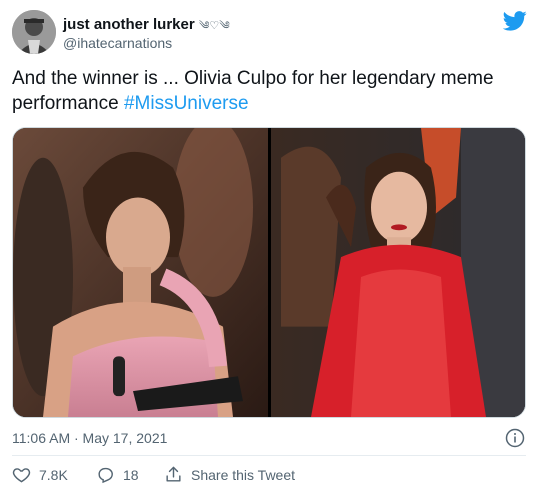 The width and height of the screenshot is (538, 489). Describe the element at coordinates (105, 475) in the screenshot. I see `reply-icon` at that location.